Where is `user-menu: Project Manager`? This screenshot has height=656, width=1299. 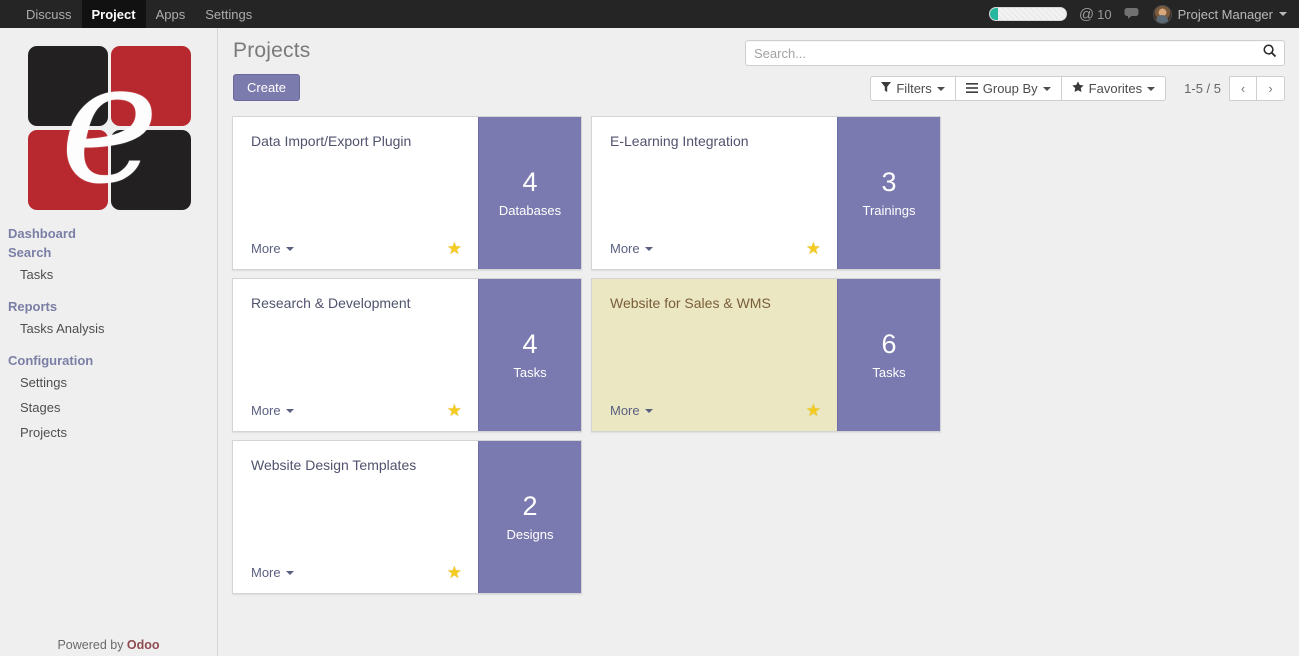 user-menu: Project Manager is located at coordinates (1219, 14).